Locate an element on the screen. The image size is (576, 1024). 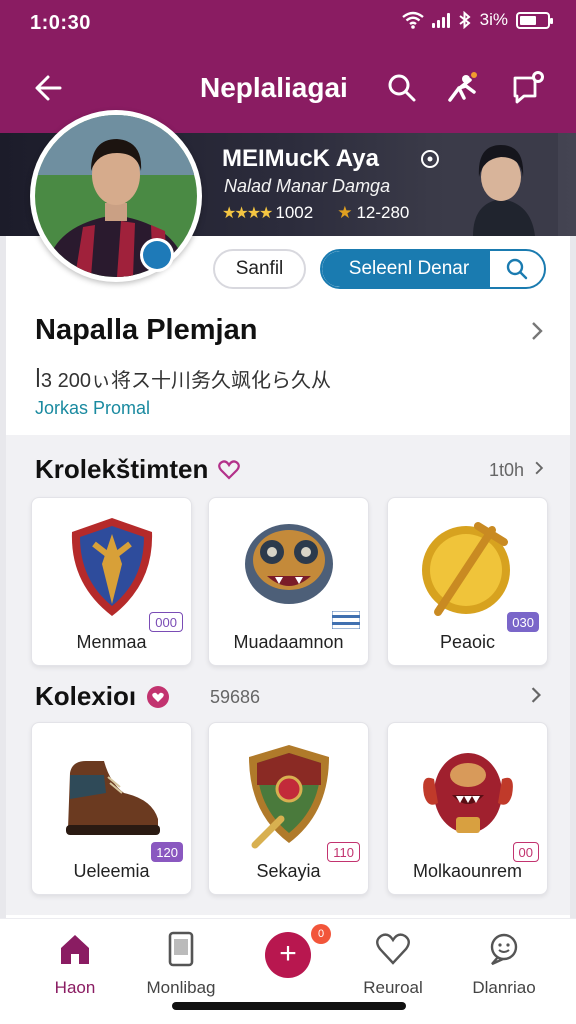
robot-face-icon is located at coordinates (288, 564).